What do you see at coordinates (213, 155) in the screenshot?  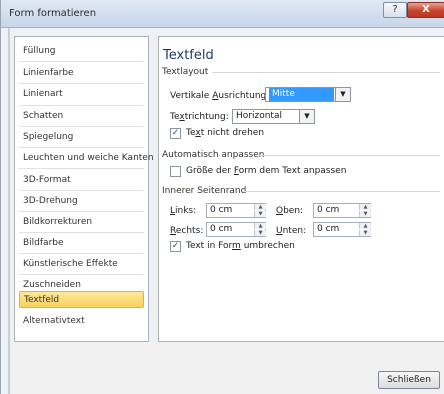 I see `section-autofit: Automatisch anpassen` at bounding box center [213, 155].